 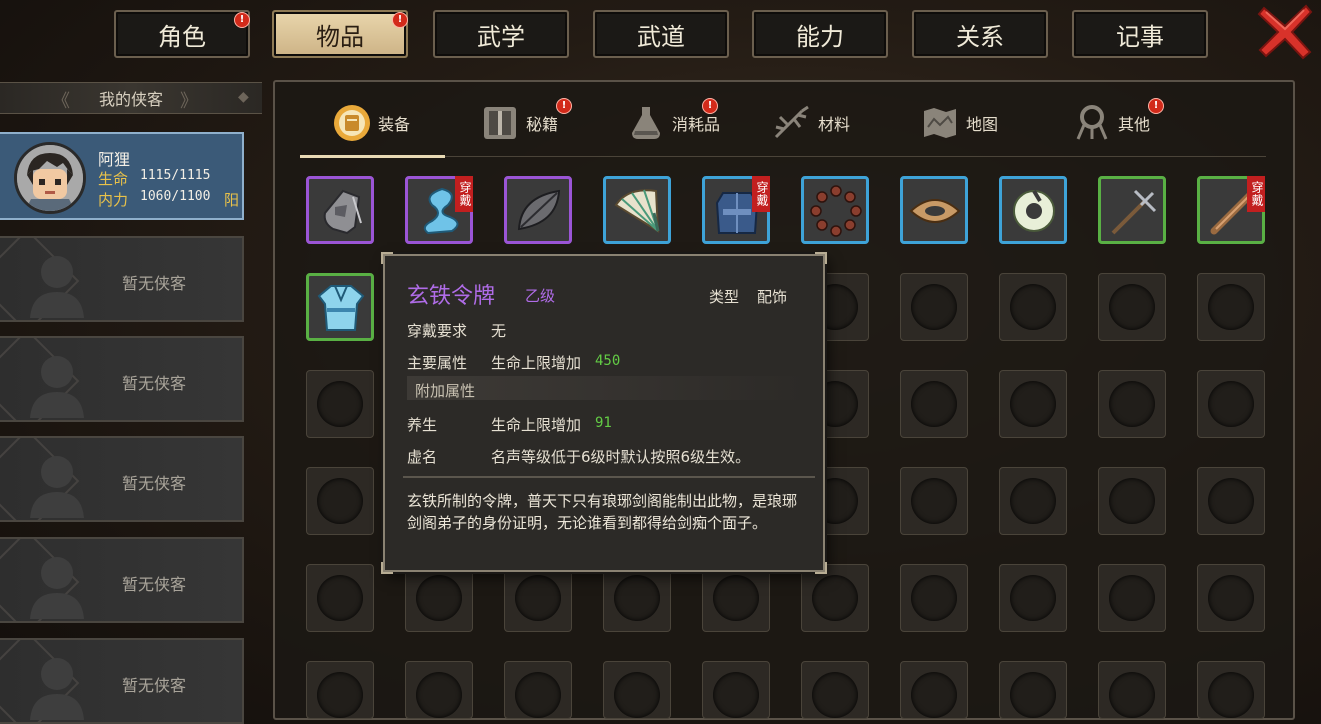 I want to click on silhouette-icon, so click(x=57, y=588).